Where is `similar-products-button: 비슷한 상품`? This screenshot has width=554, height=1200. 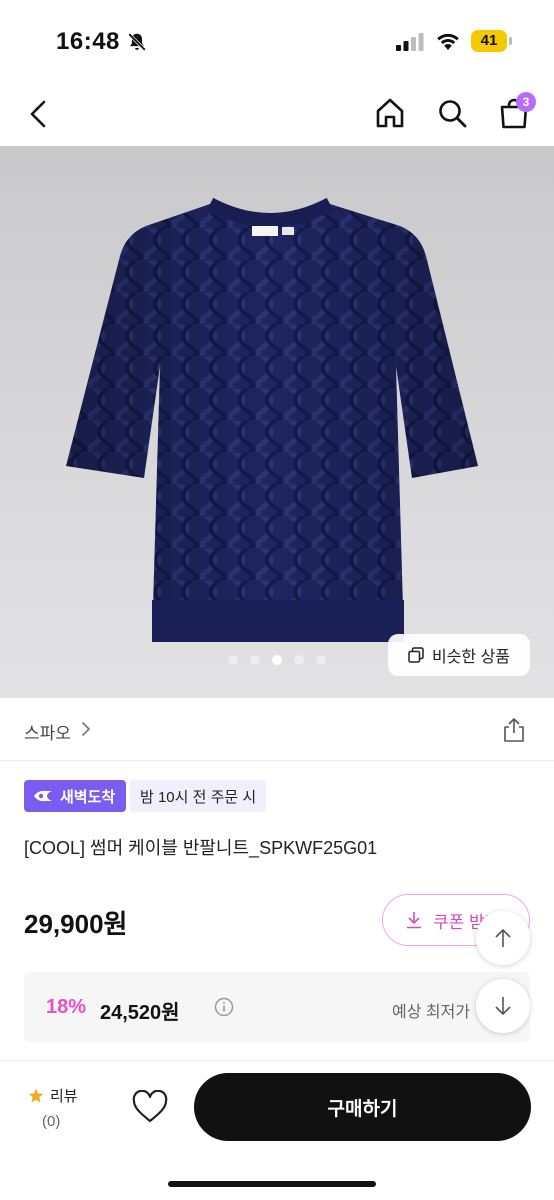 similar-products-button: 비슷한 상품 is located at coordinates (459, 655).